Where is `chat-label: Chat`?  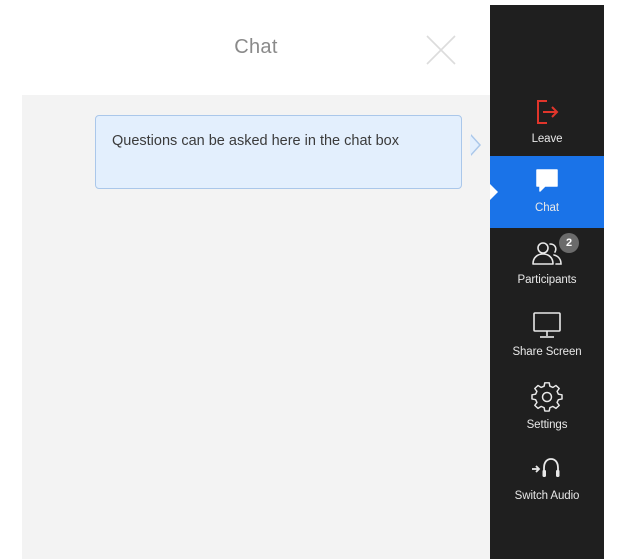 chat-label: Chat is located at coordinates (547, 208).